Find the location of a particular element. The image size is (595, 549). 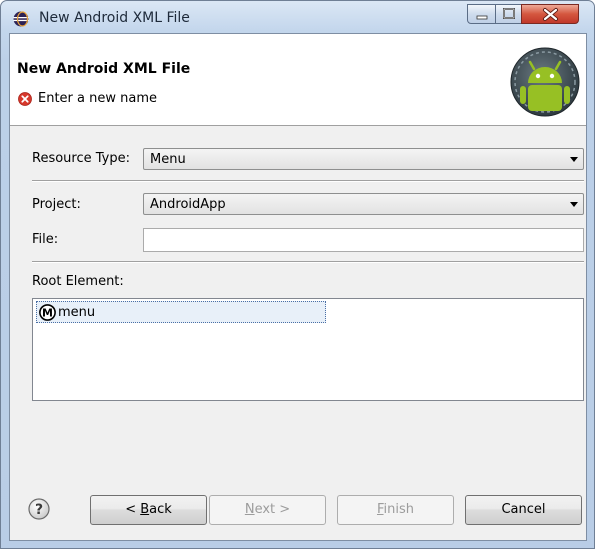

resource-type-value: Menu is located at coordinates (168, 159).